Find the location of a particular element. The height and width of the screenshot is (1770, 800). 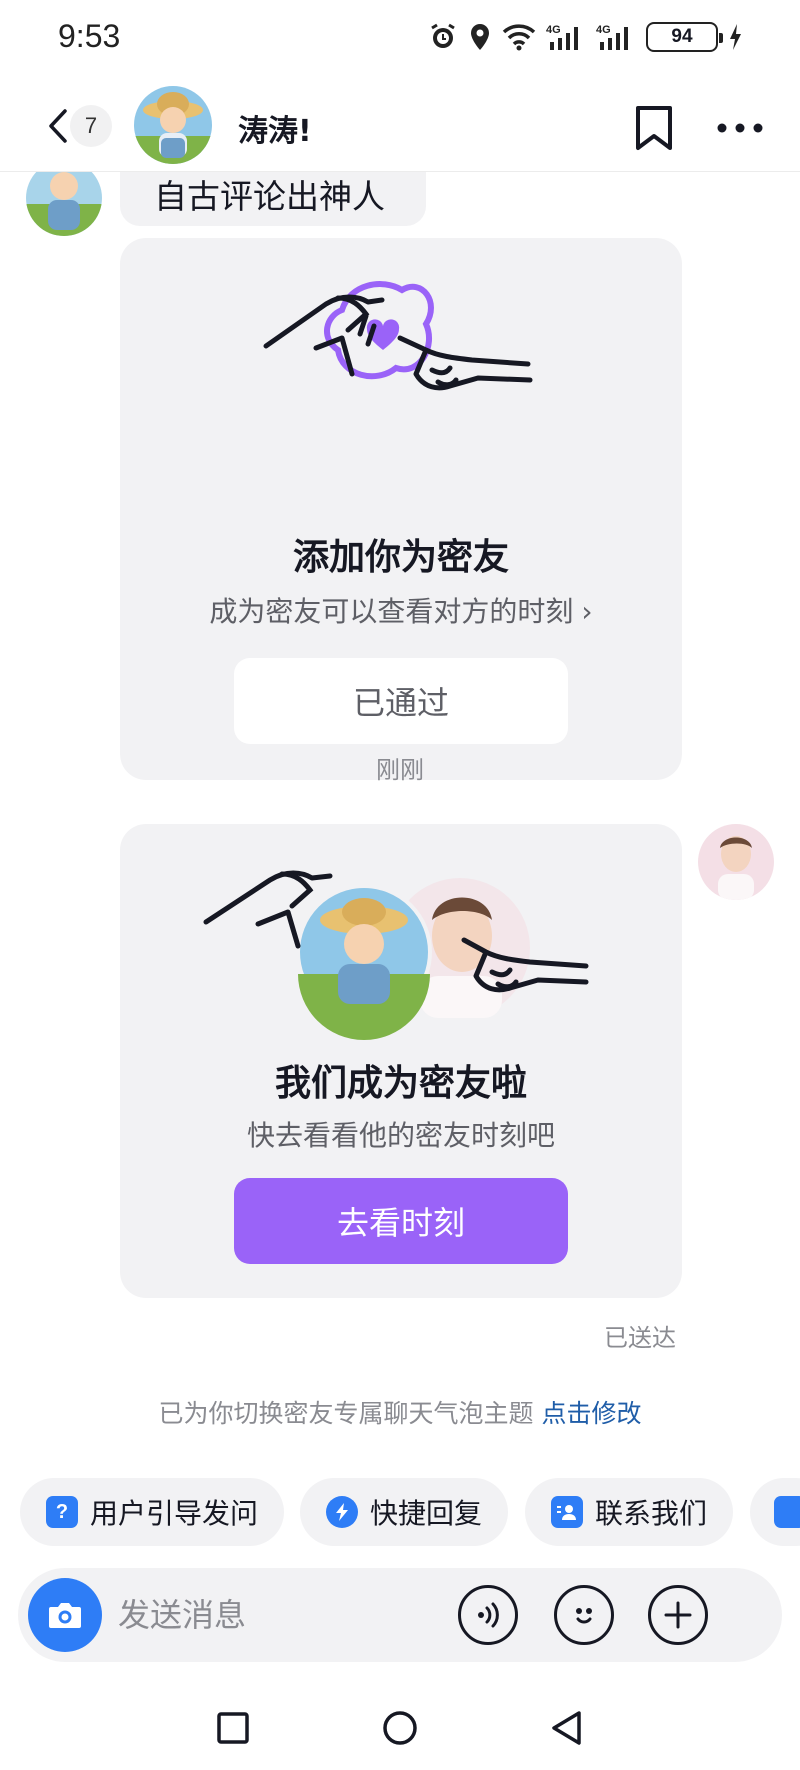

card-subtitle: 成为密友可以查看对方的时刻 is located at coordinates (391, 611).